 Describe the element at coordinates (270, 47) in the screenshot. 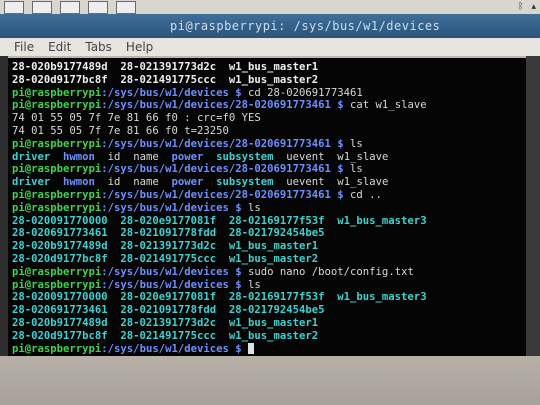

I see `menu-bar: File Edit Tabs Help` at that location.